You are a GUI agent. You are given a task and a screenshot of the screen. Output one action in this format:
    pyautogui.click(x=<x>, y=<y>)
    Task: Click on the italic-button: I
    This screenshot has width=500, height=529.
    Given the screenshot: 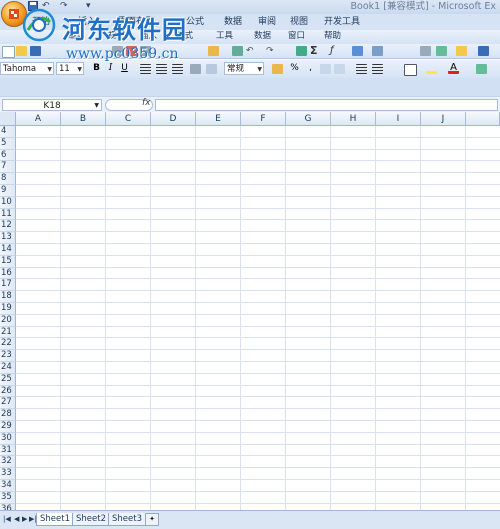 What is the action you would take?
    pyautogui.click(x=110, y=68)
    